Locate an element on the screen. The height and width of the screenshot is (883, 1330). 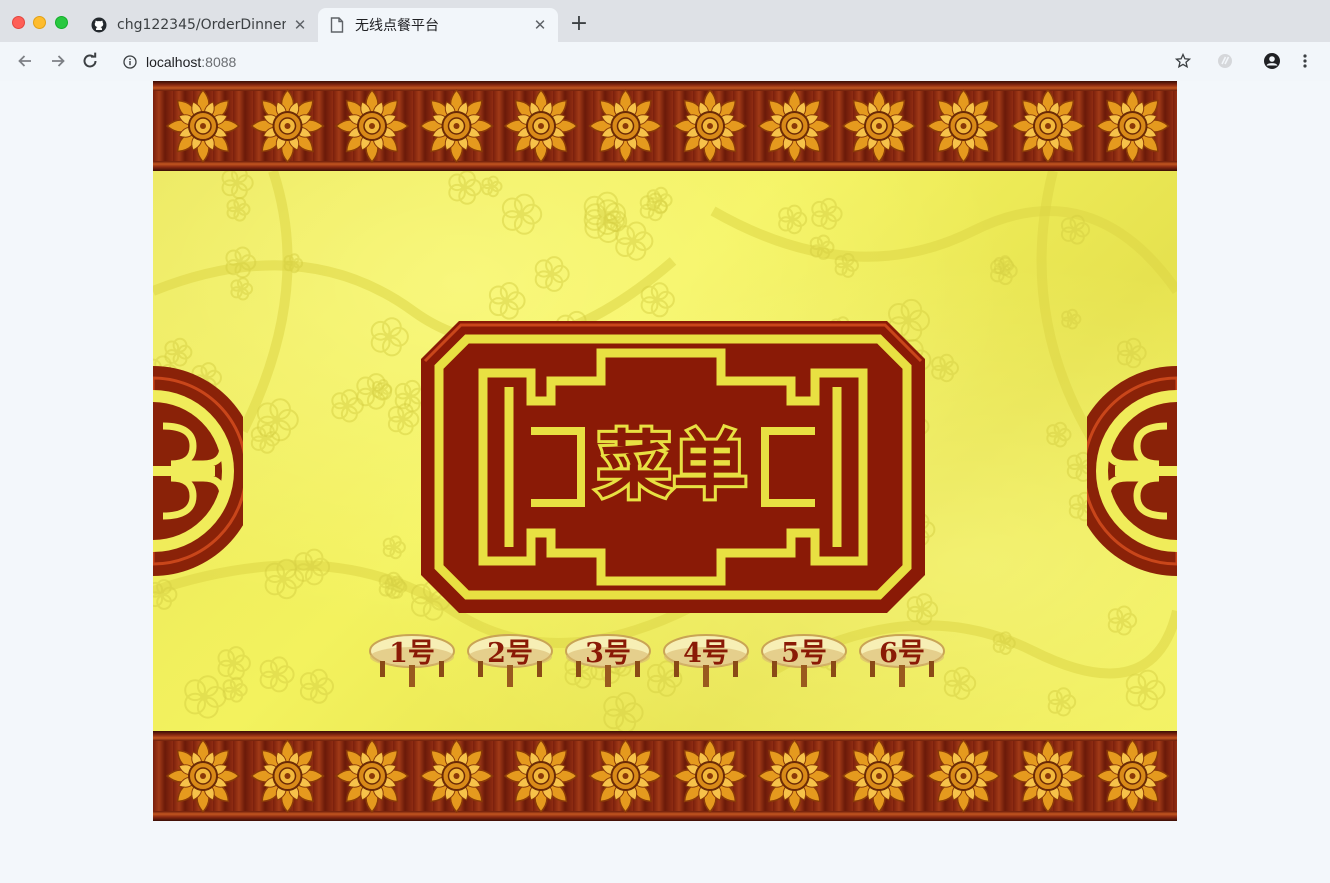
table-button-2: 2号 is located at coordinates (515, 664).